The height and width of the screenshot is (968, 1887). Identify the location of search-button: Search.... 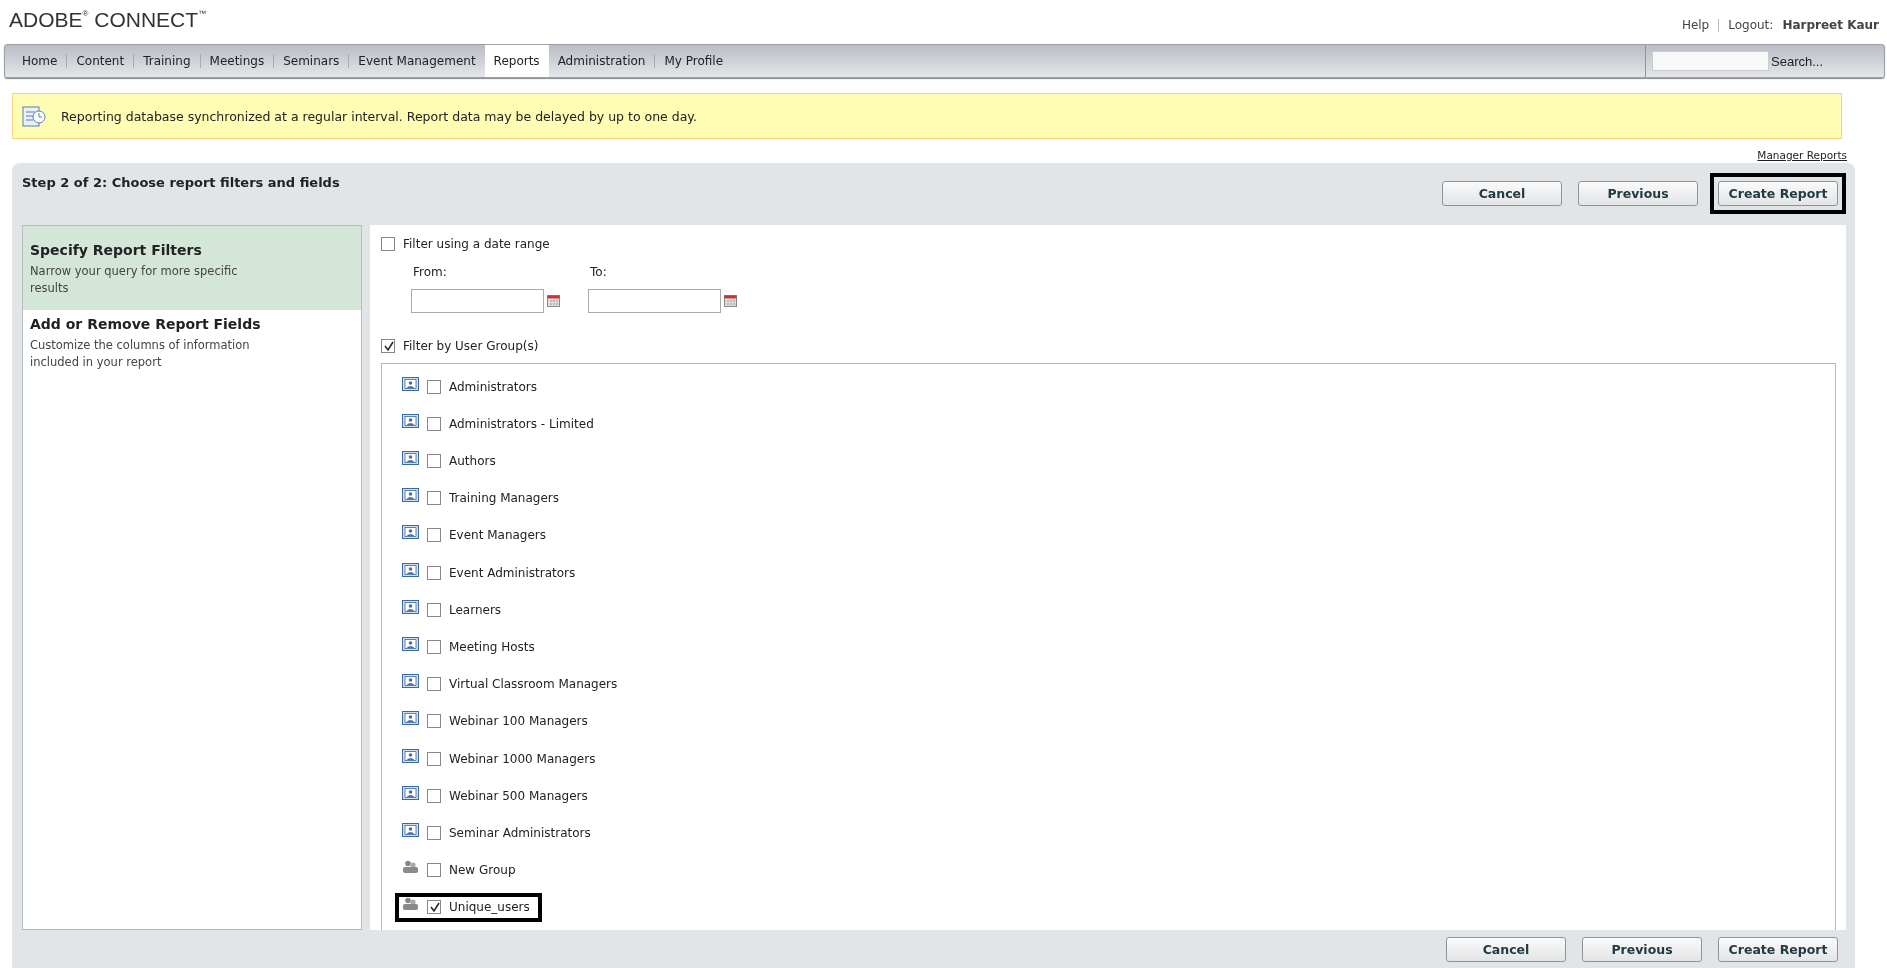
(1796, 61).